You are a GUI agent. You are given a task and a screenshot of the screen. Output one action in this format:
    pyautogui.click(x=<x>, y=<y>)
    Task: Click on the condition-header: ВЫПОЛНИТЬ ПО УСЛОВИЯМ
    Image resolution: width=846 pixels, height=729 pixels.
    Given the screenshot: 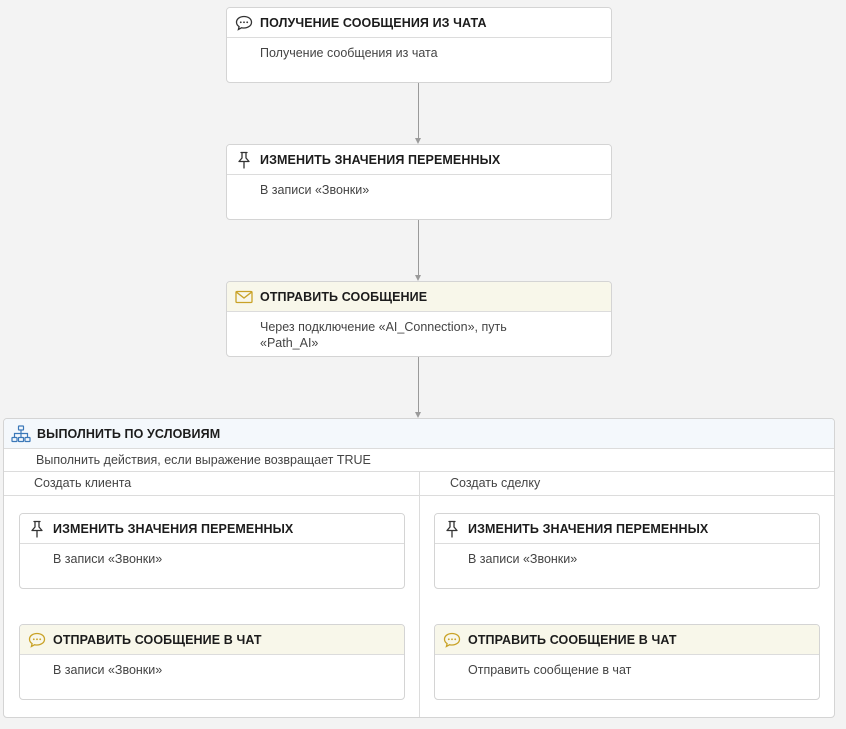 What is the action you would take?
    pyautogui.click(x=419, y=434)
    